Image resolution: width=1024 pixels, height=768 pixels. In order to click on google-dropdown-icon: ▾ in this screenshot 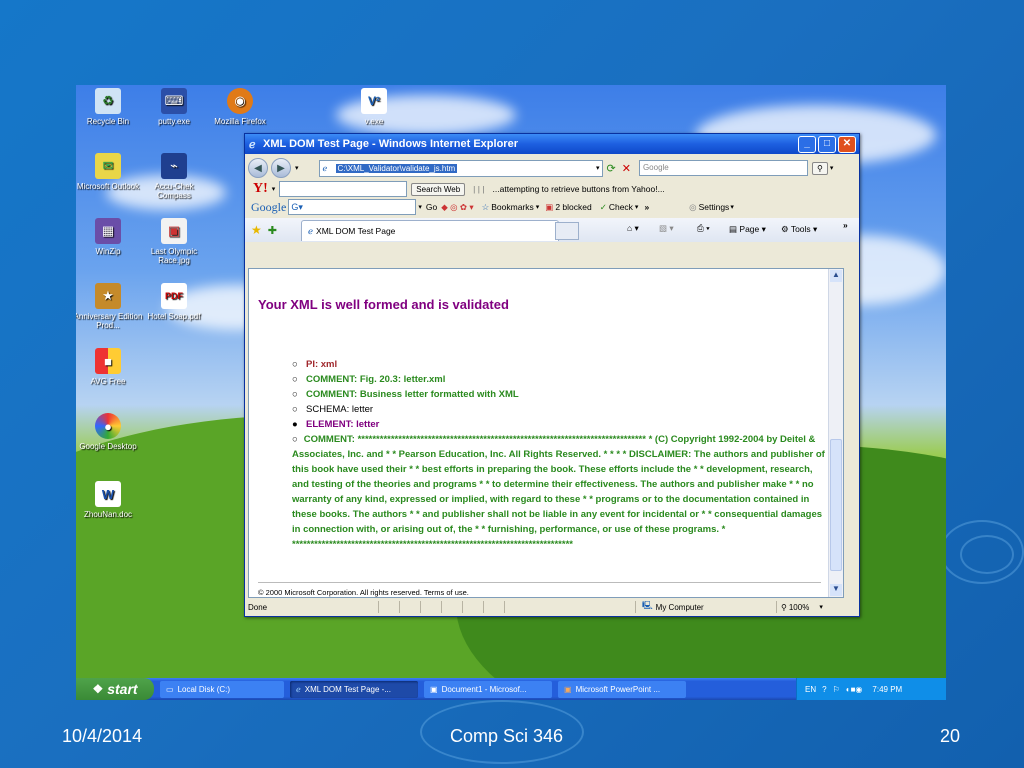, I will do `click(420, 207)`.